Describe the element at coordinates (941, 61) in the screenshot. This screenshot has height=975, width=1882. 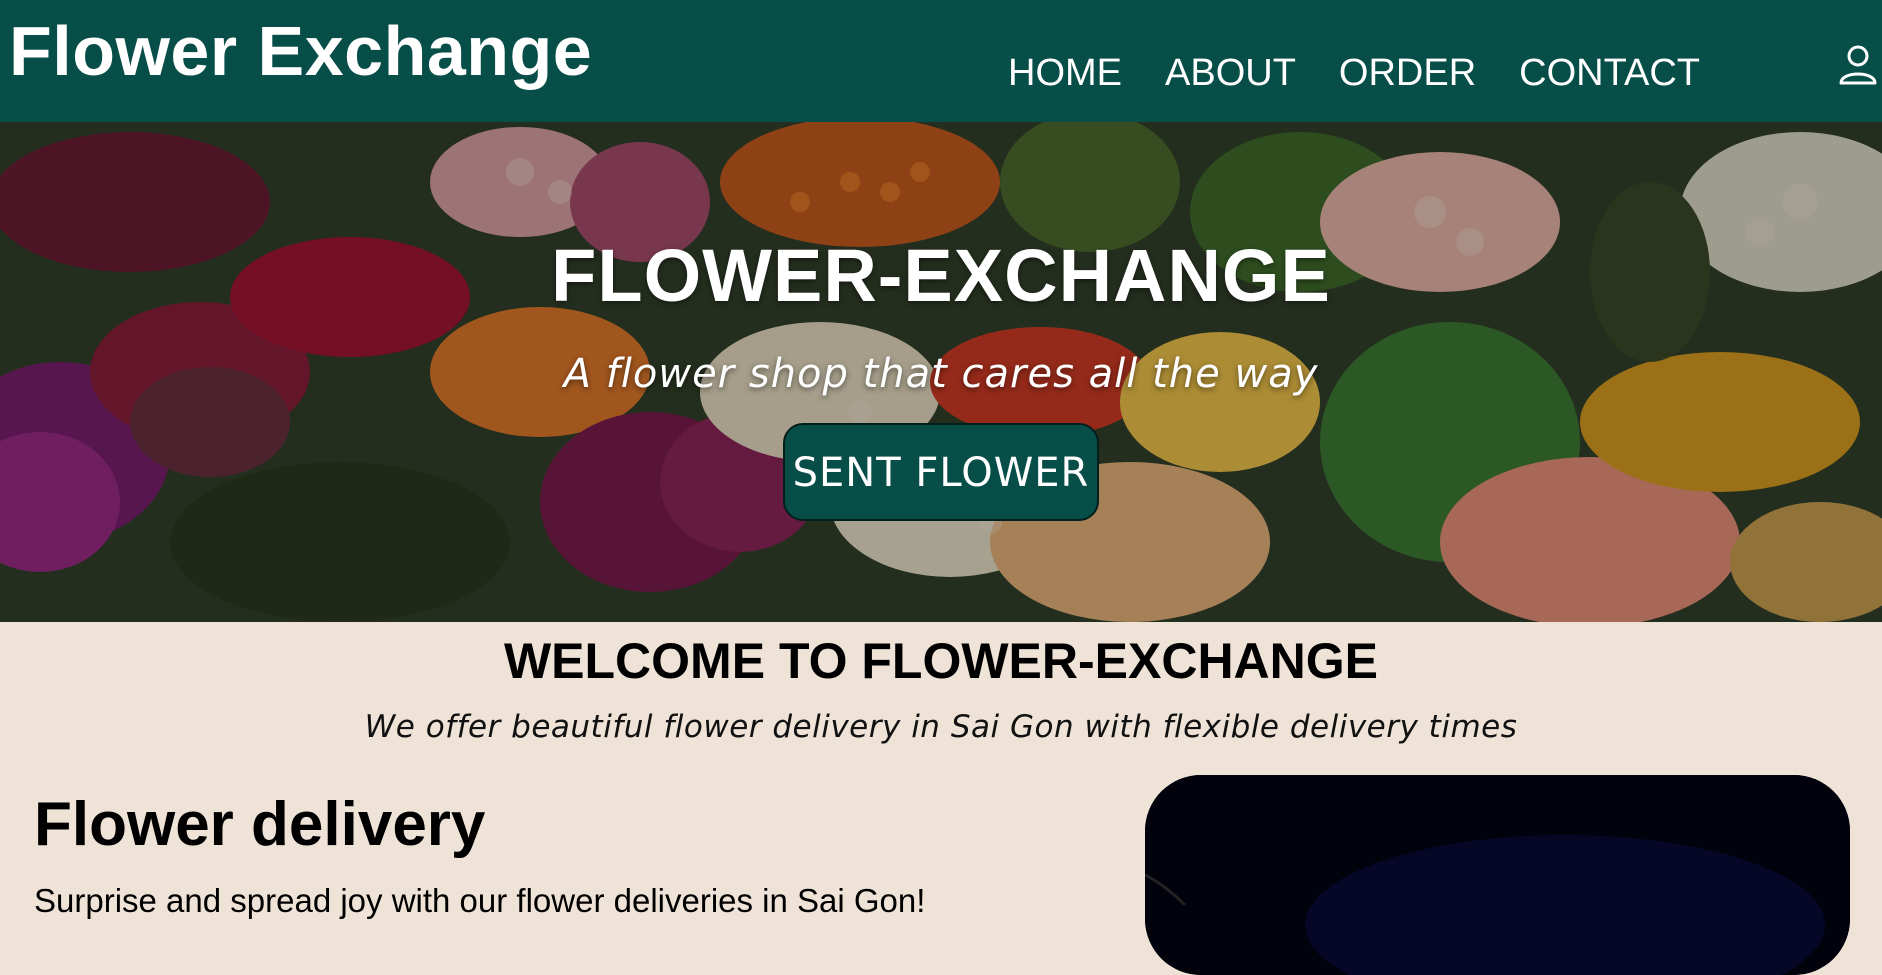
I see `site-header: Flower Exchange HOME ABOUT ORDER CONTACT` at that location.